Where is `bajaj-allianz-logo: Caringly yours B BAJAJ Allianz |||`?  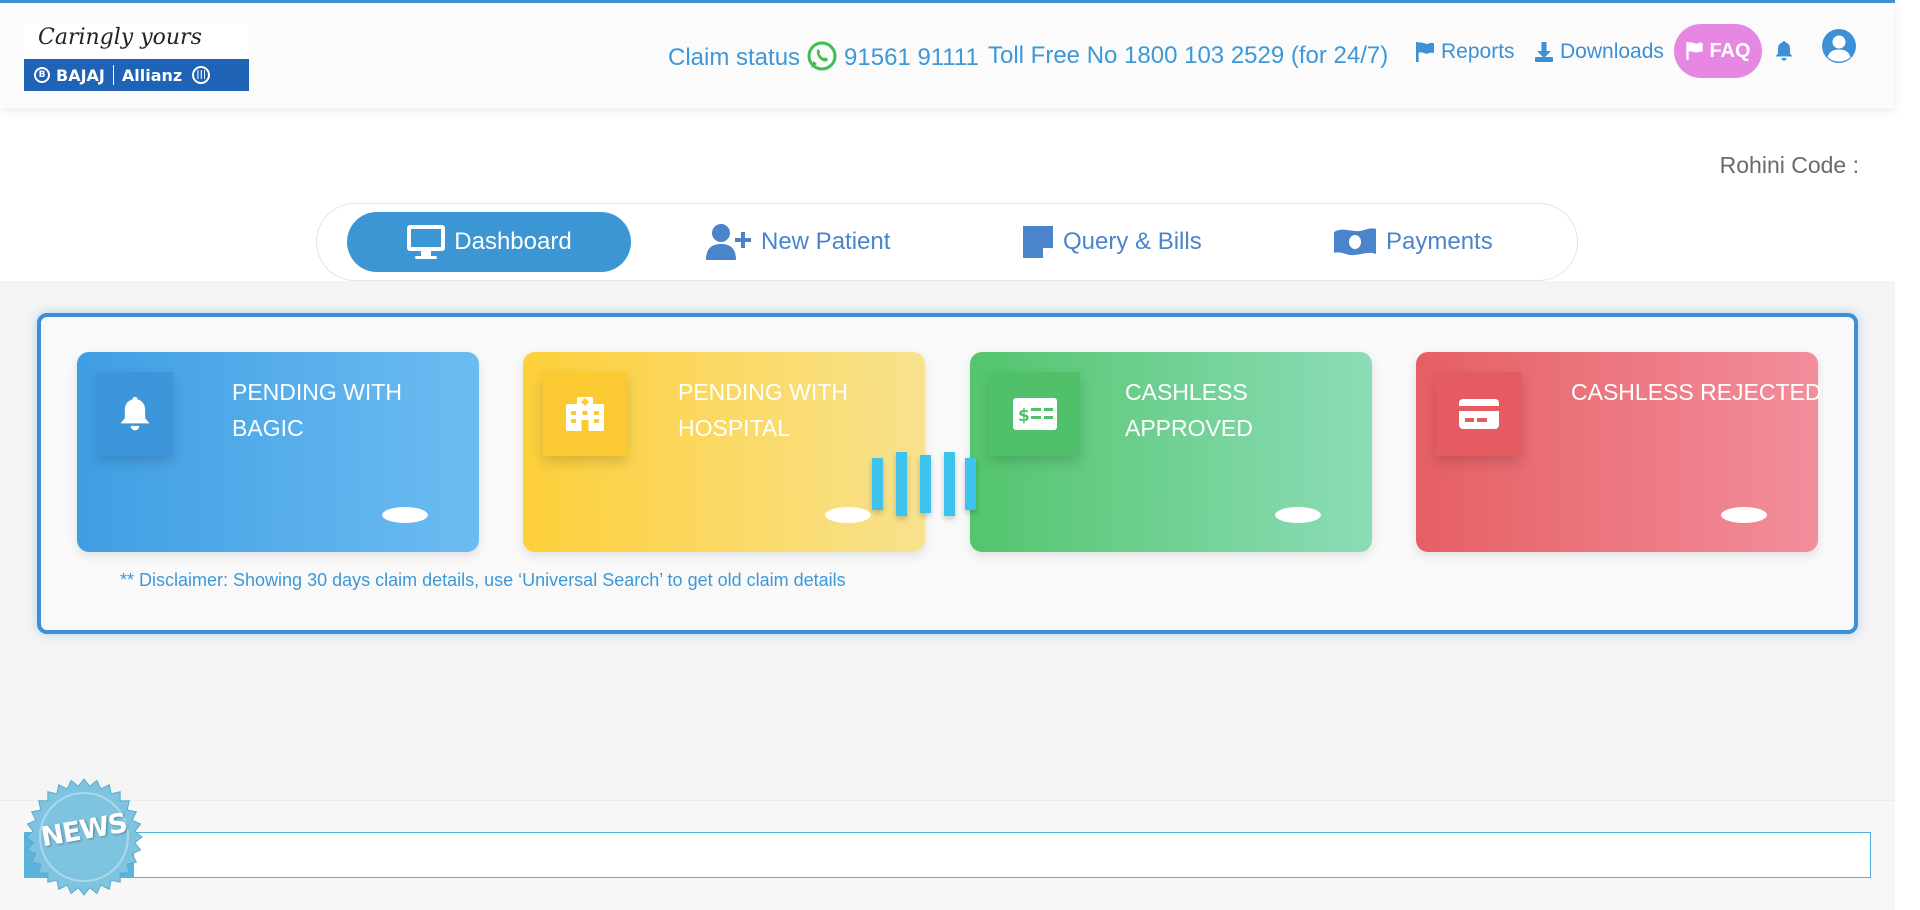 bajaj-allianz-logo: Caringly yours B BAJAJ Allianz ||| is located at coordinates (136, 57).